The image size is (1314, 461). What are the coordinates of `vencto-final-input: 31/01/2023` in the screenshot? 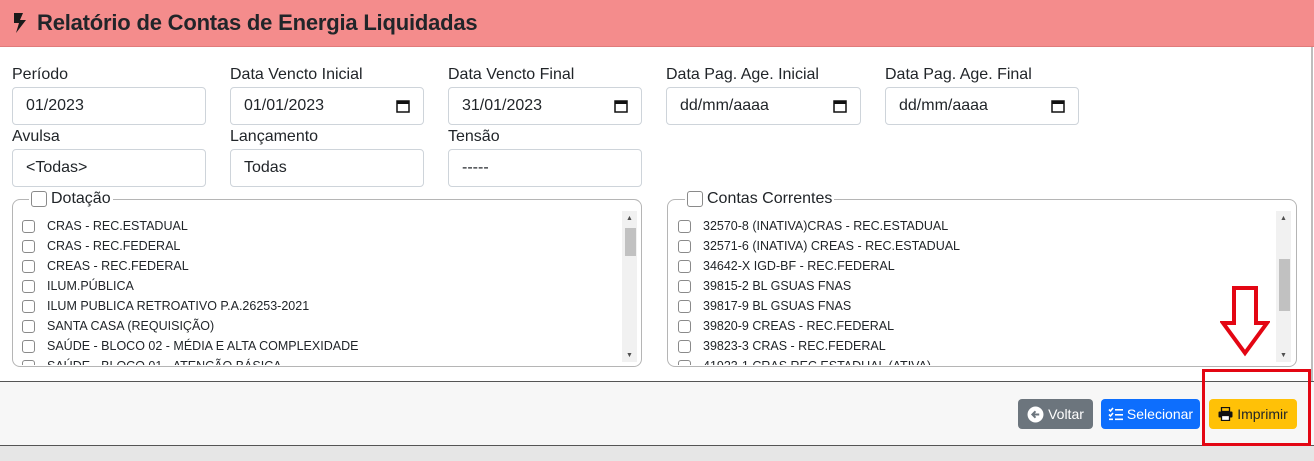 It's located at (545, 106).